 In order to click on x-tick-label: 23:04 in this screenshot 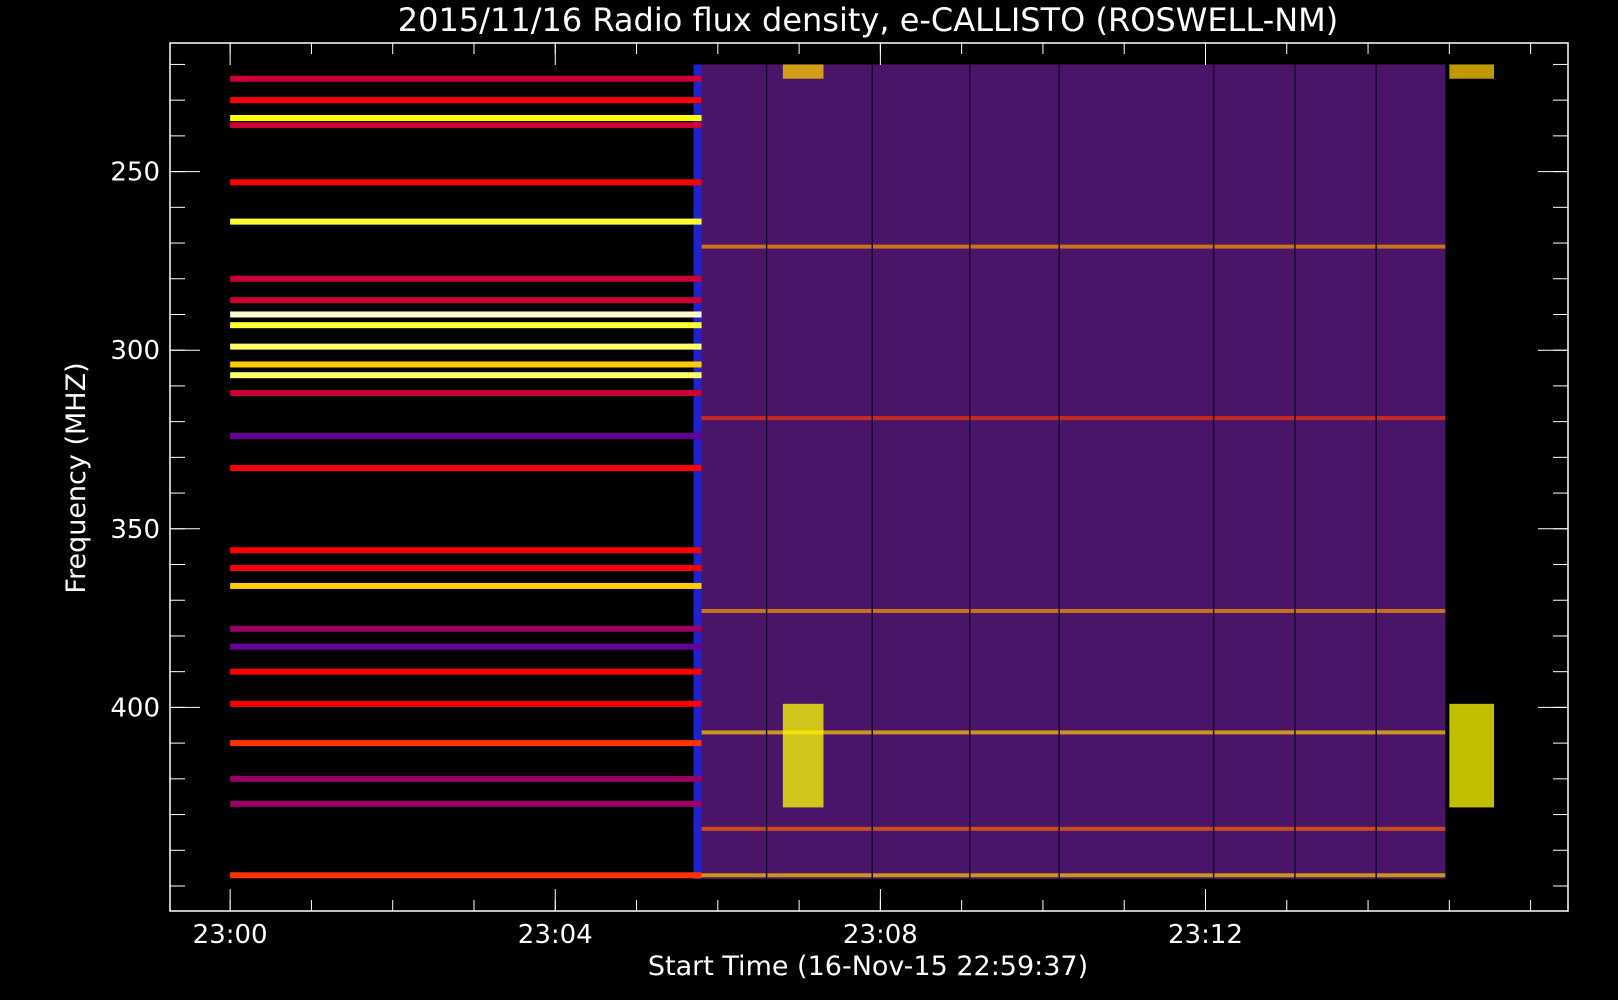, I will do `click(555, 935)`.